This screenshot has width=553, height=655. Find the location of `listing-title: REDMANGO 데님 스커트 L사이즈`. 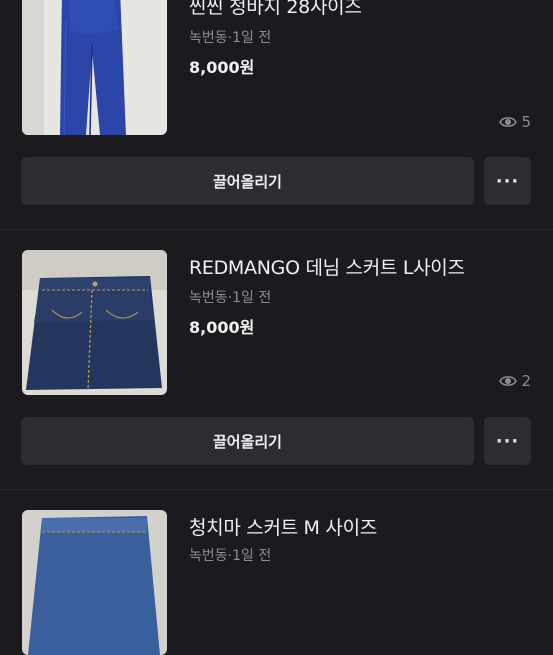

listing-title: REDMANGO 데님 스커트 L사이즈 is located at coordinates (327, 266).